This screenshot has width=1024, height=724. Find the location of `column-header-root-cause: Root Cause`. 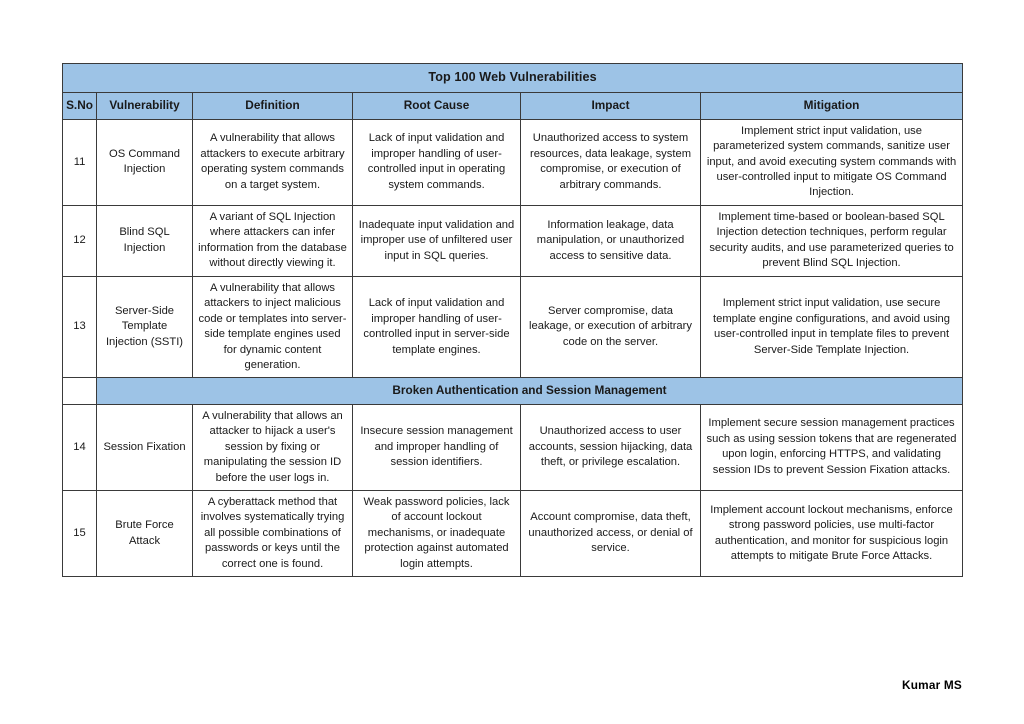

column-header-root-cause: Root Cause is located at coordinates (436, 106).